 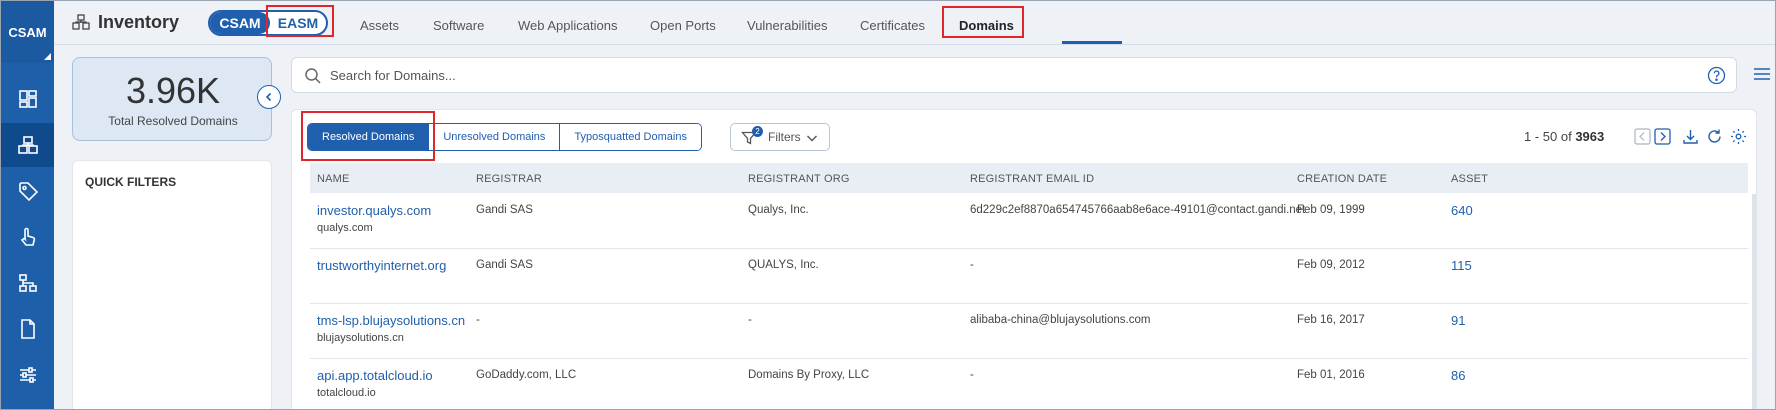 I want to click on inventory-icon, so click(x=81, y=22).